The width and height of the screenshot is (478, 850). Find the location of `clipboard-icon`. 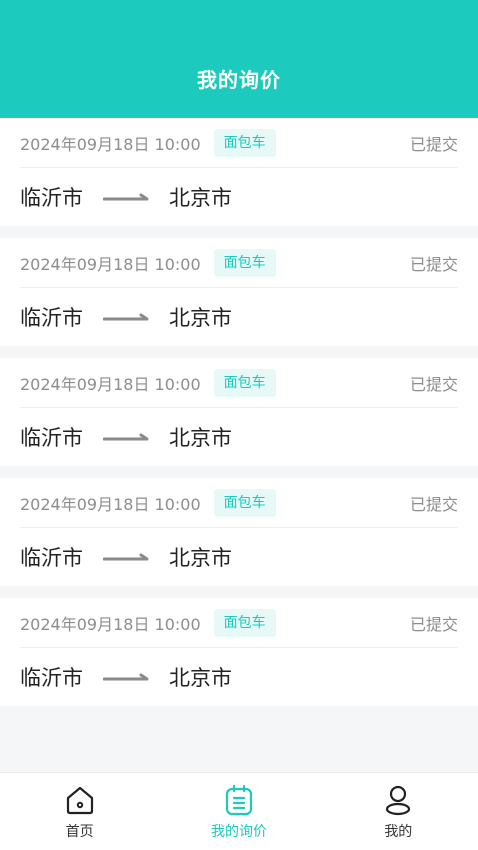

clipboard-icon is located at coordinates (239, 800).